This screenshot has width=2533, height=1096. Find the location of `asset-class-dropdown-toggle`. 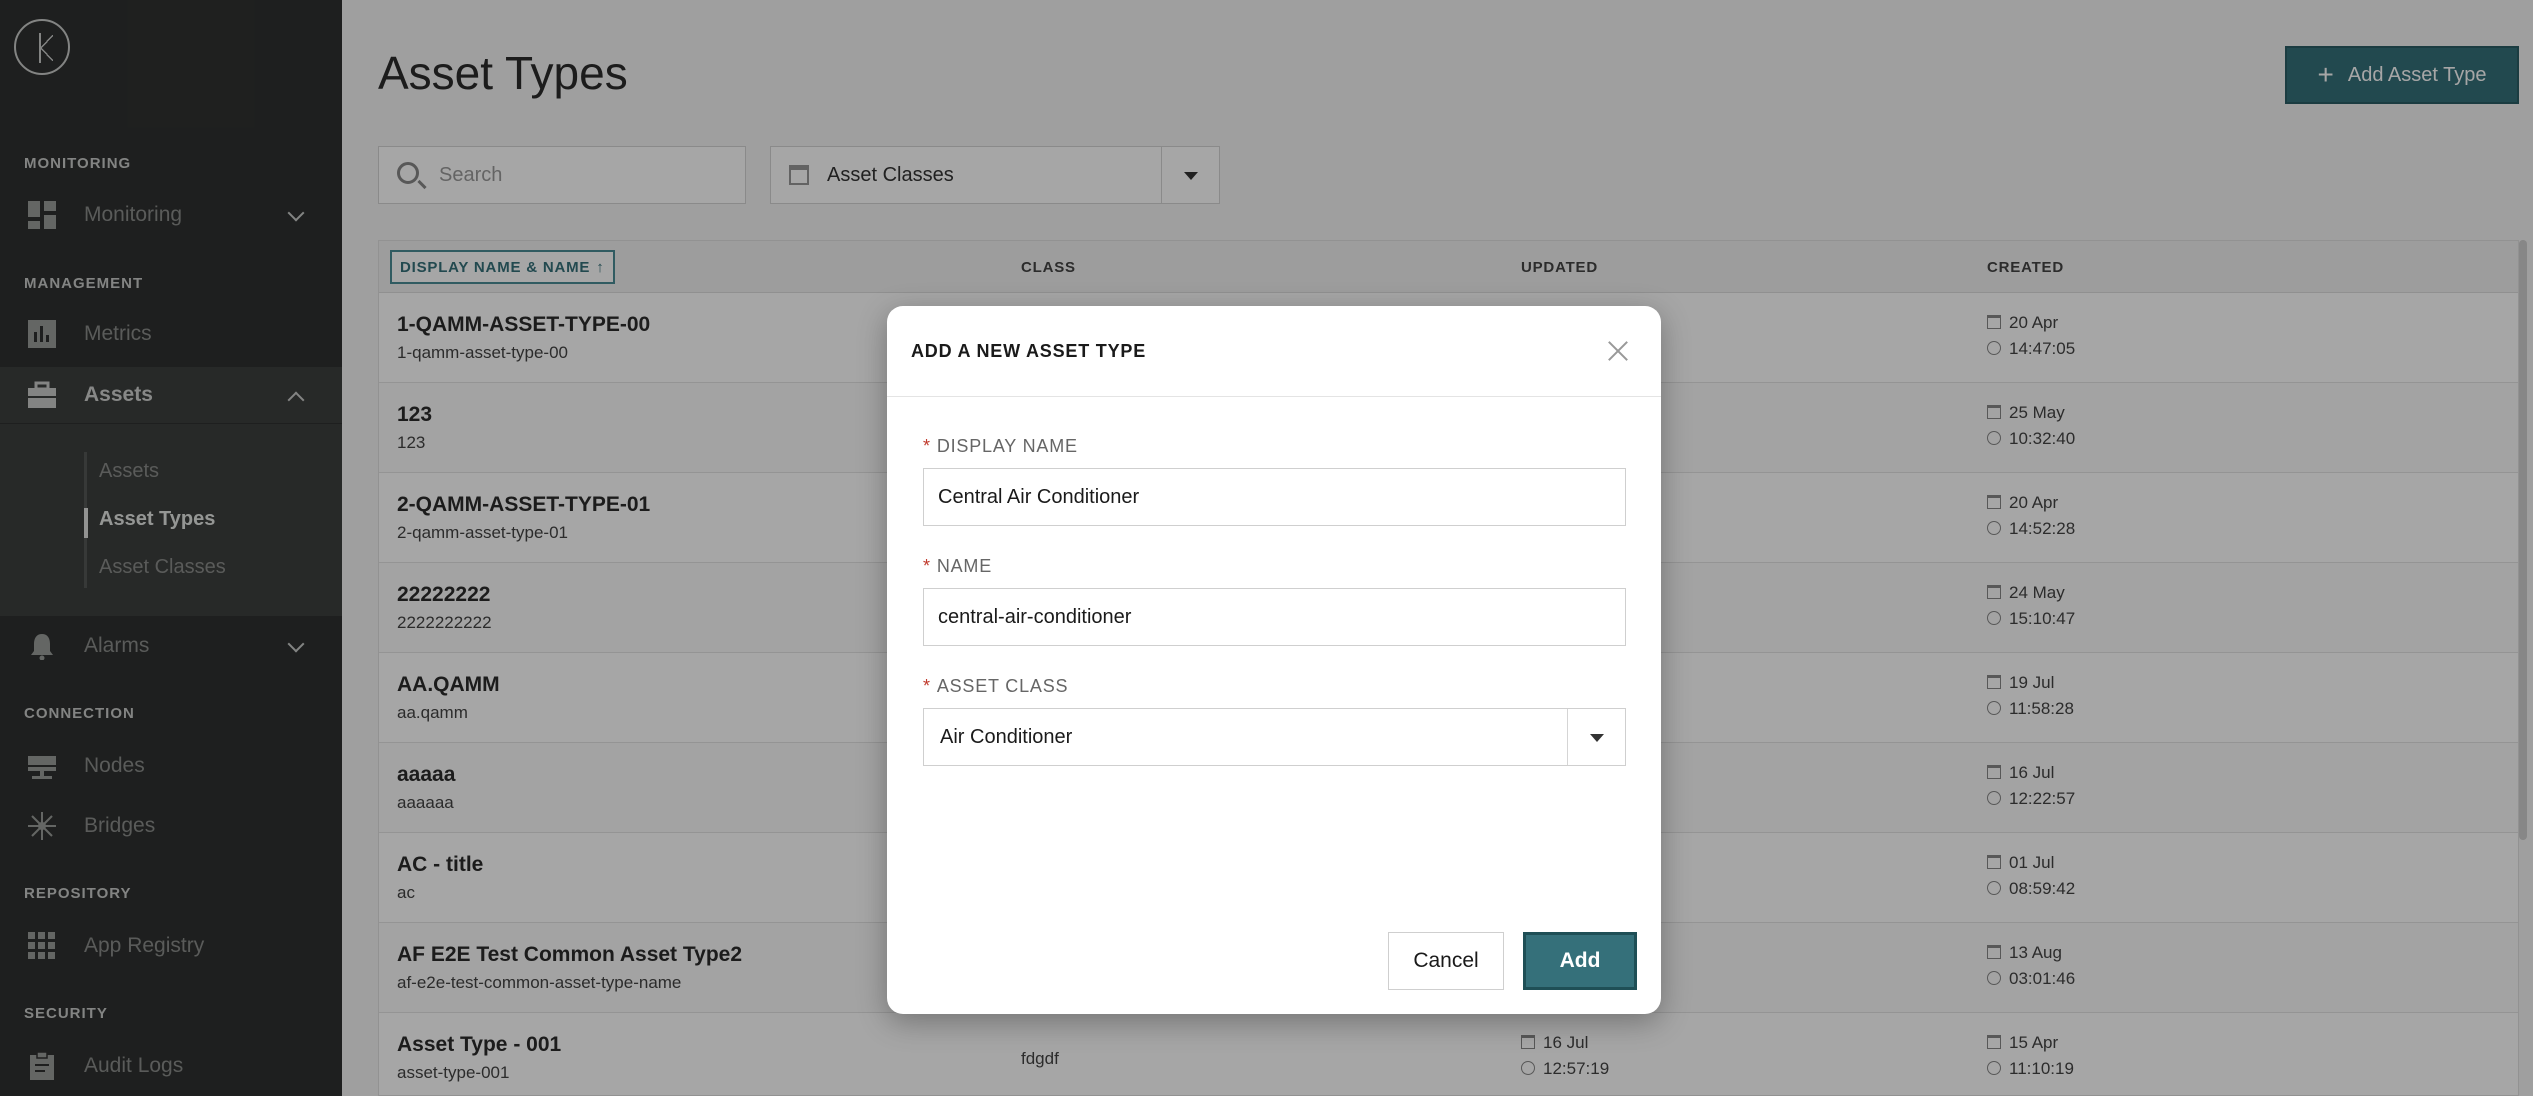

asset-class-dropdown-toggle is located at coordinates (1596, 737).